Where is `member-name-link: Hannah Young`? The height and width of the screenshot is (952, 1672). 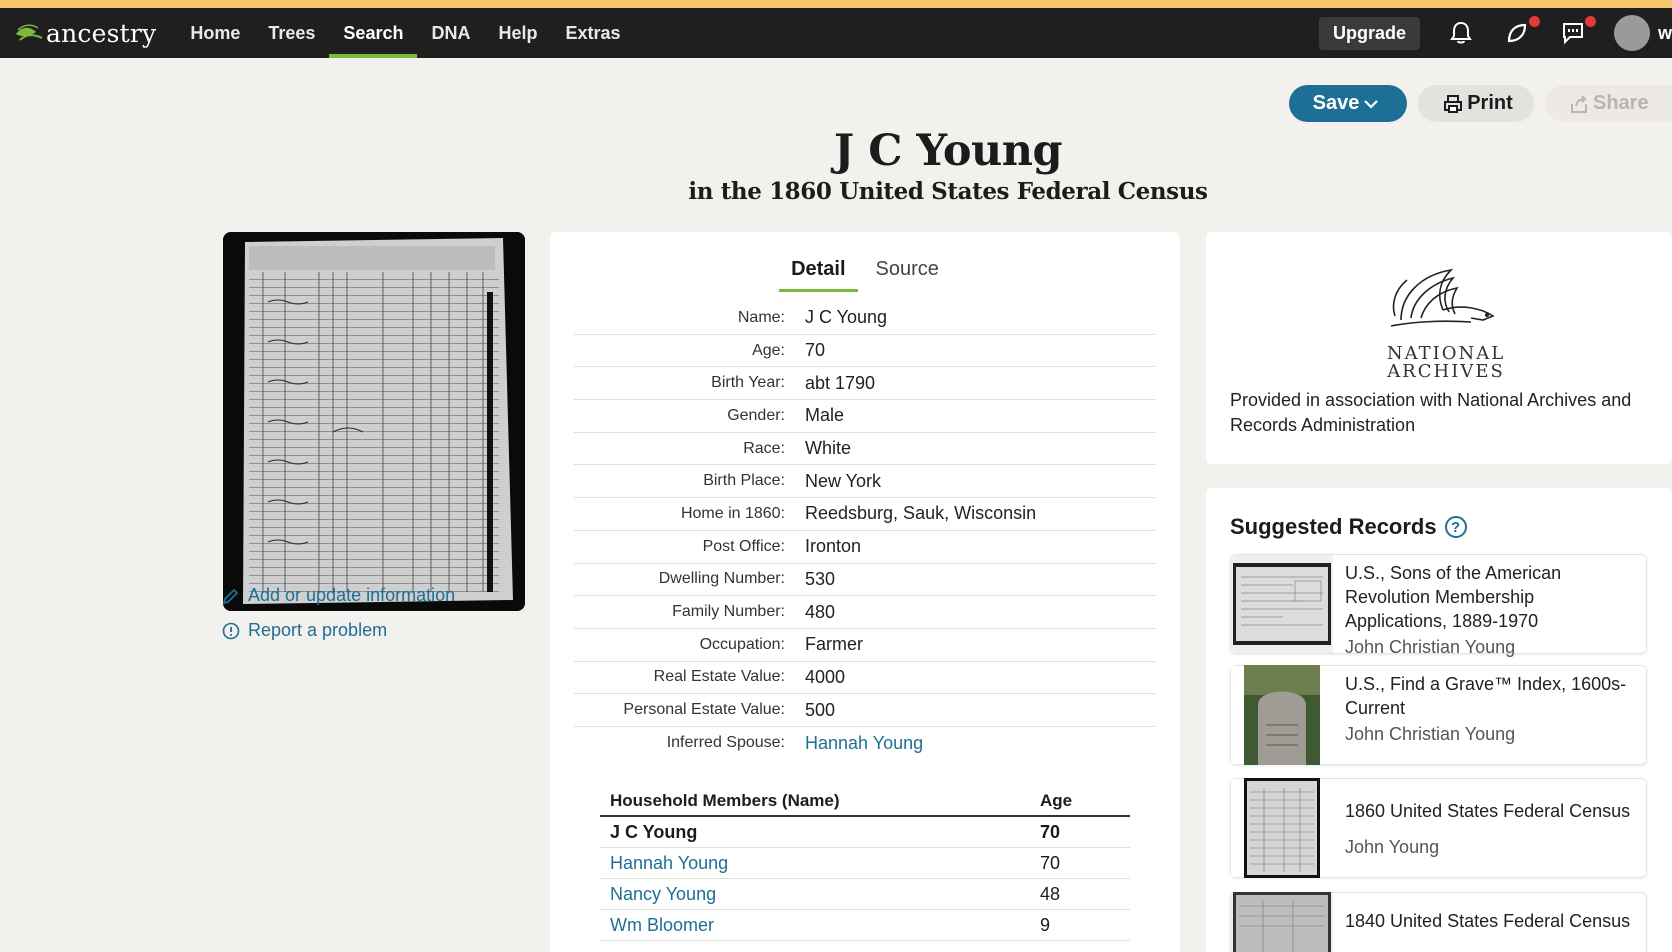 member-name-link: Hannah Young is located at coordinates (820, 863).